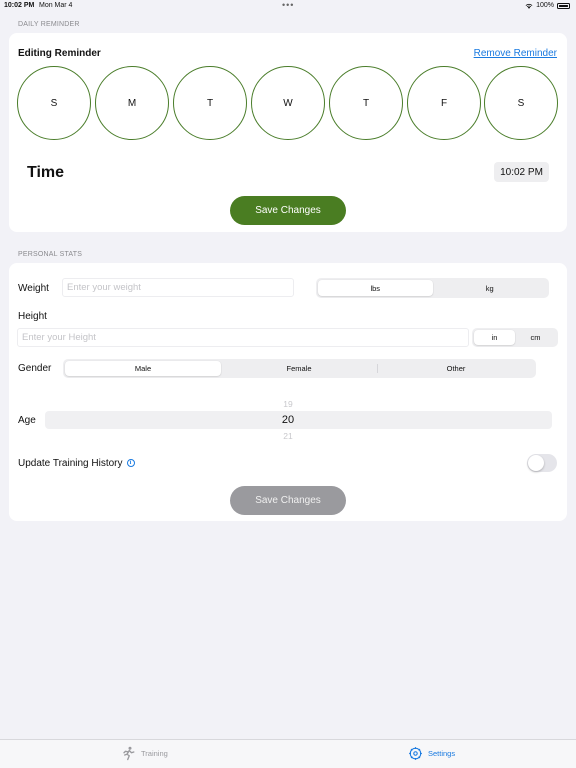 The height and width of the screenshot is (768, 576). What do you see at coordinates (366, 103) in the screenshot?
I see `day-toggle-thursday: T` at bounding box center [366, 103].